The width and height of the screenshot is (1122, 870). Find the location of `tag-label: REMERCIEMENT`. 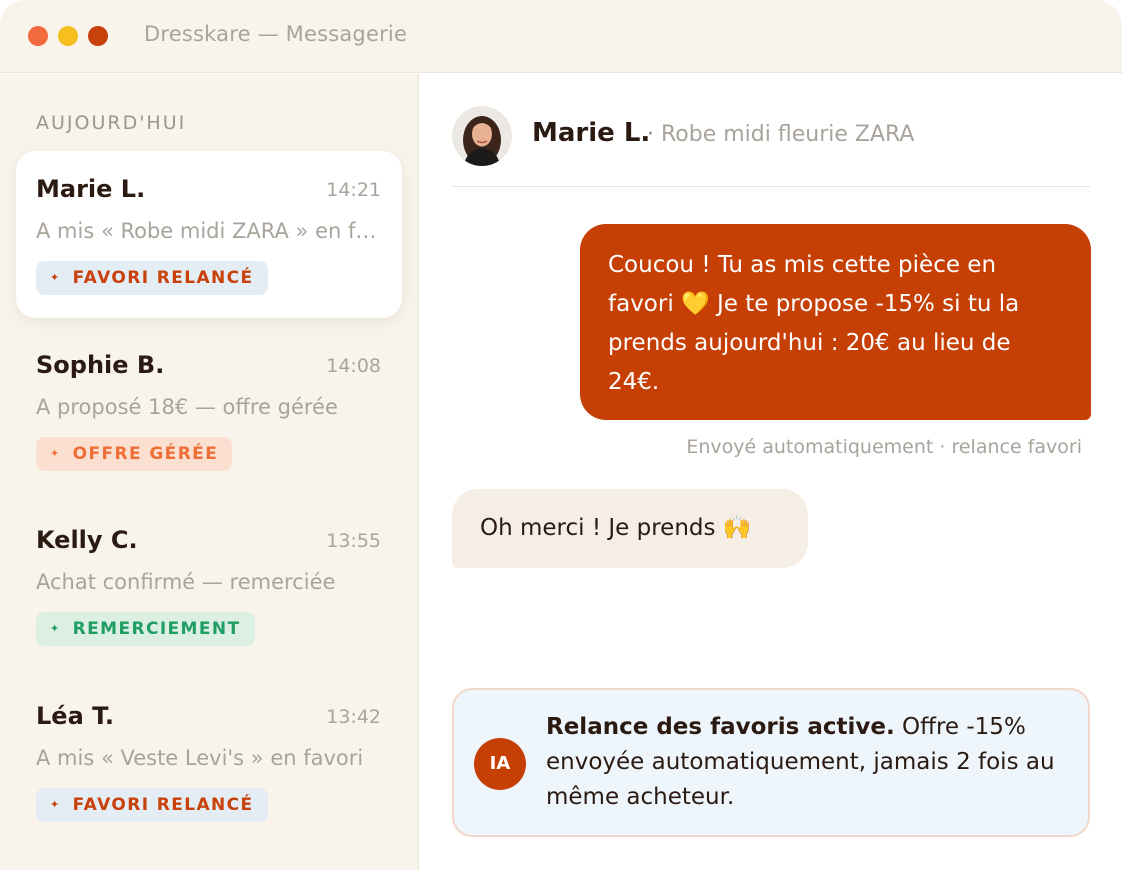

tag-label: REMERCIEMENT is located at coordinates (156, 629).